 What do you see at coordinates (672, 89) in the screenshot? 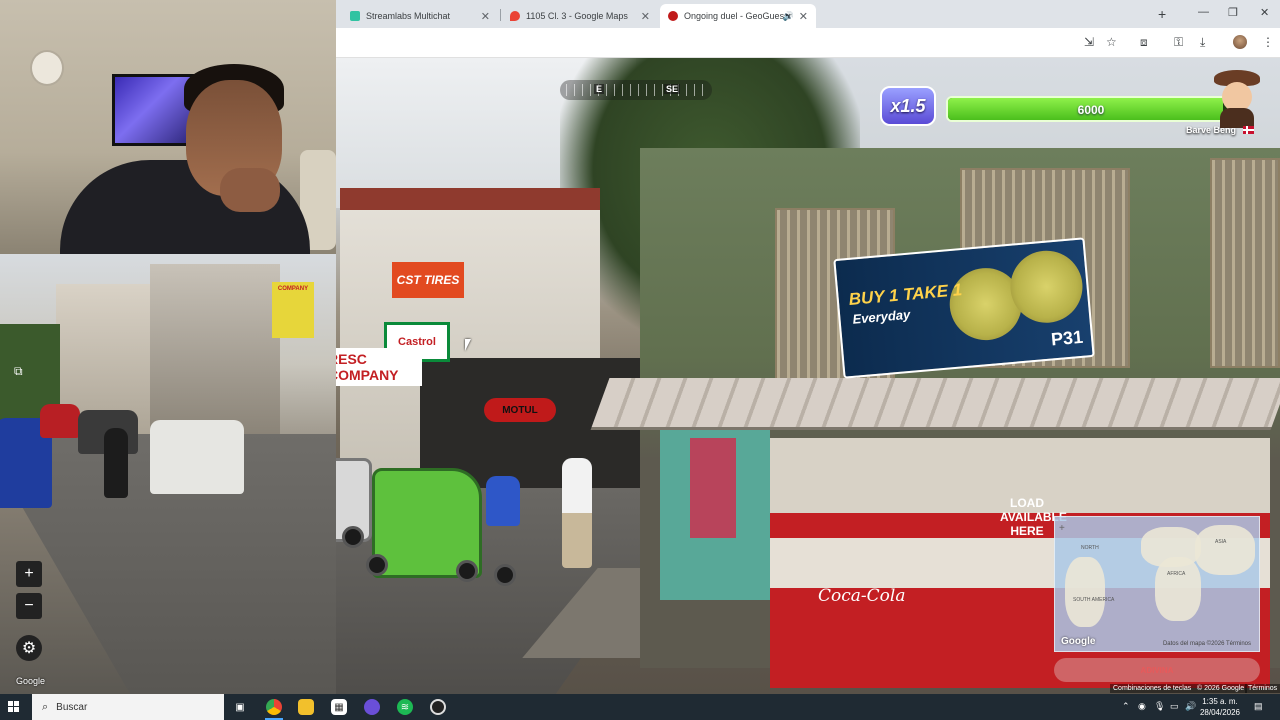
I see `compass-southeast-label: SE` at bounding box center [672, 89].